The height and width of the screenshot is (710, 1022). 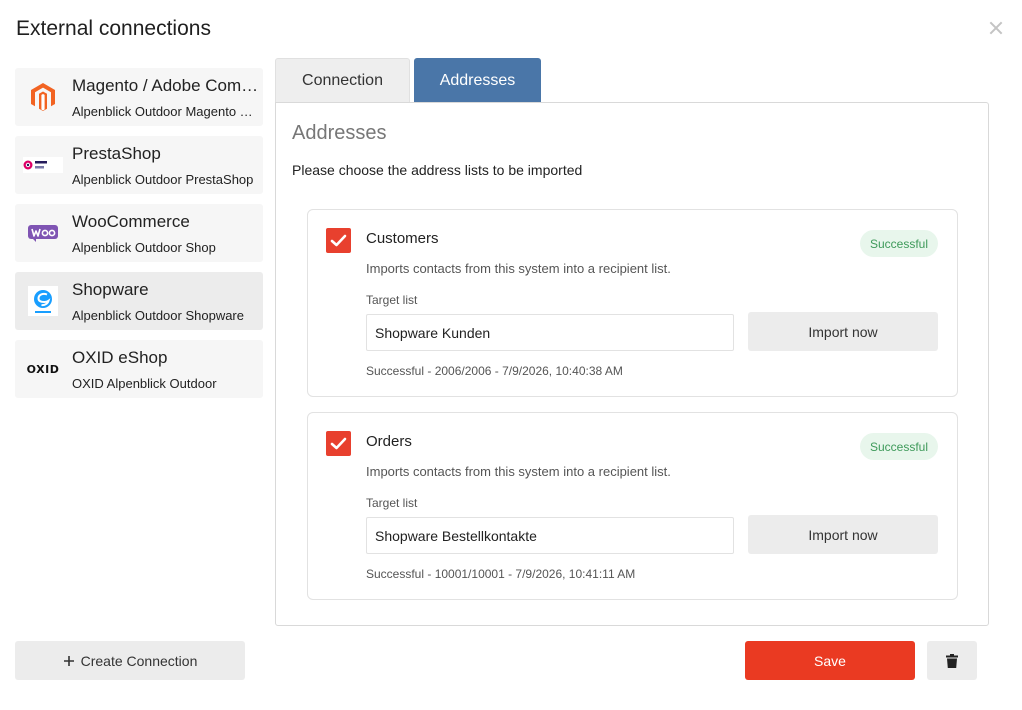 I want to click on sidebar-item-woocommerce: WooCommerce Alpenblick Outdoor Shop, so click(x=139, y=233).